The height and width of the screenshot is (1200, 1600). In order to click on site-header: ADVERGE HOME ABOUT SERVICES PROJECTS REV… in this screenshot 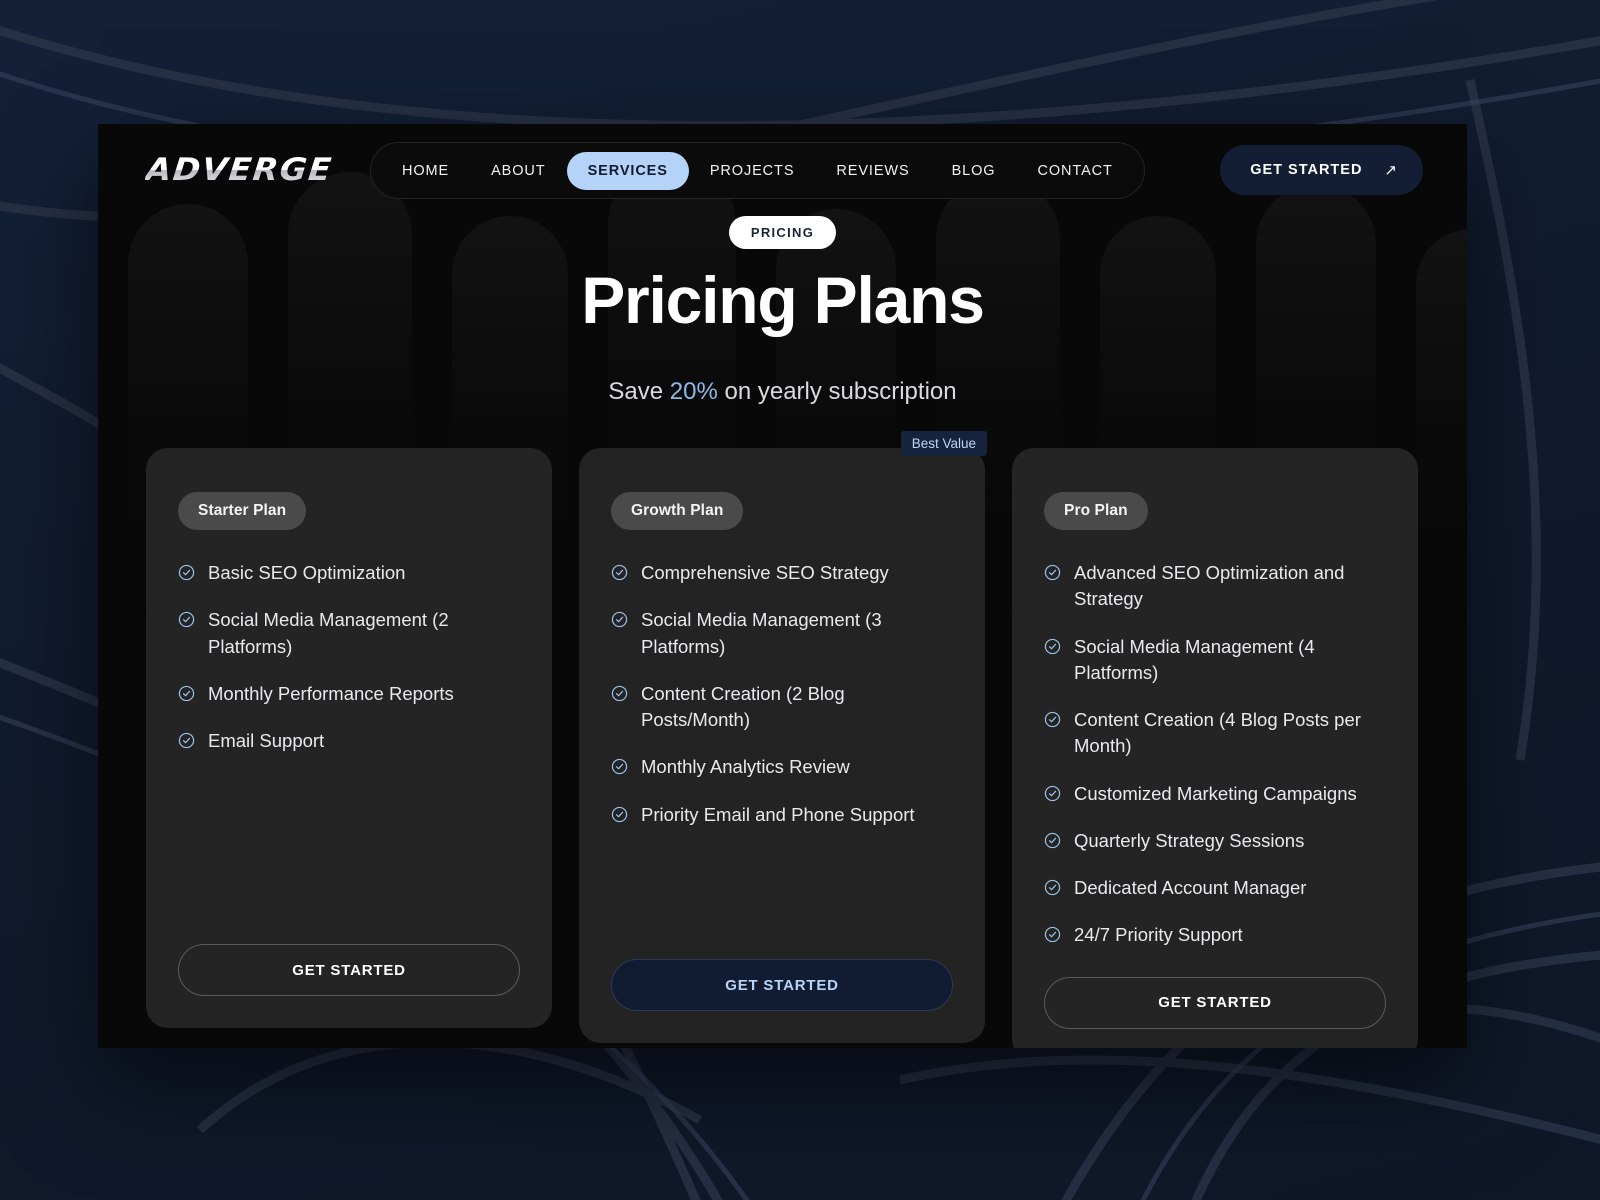, I will do `click(782, 170)`.